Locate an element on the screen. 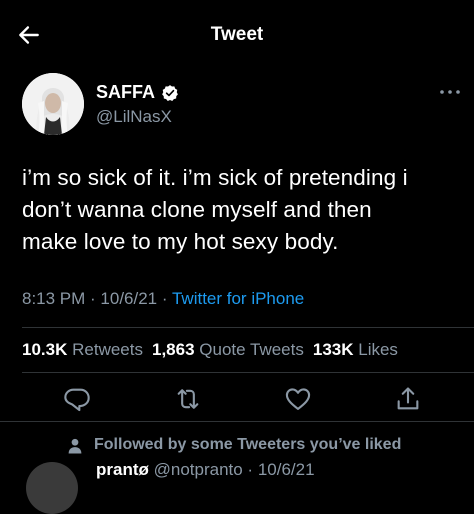 Image resolution: width=474 pixels, height=514 pixels. reply-icon is located at coordinates (77, 399).